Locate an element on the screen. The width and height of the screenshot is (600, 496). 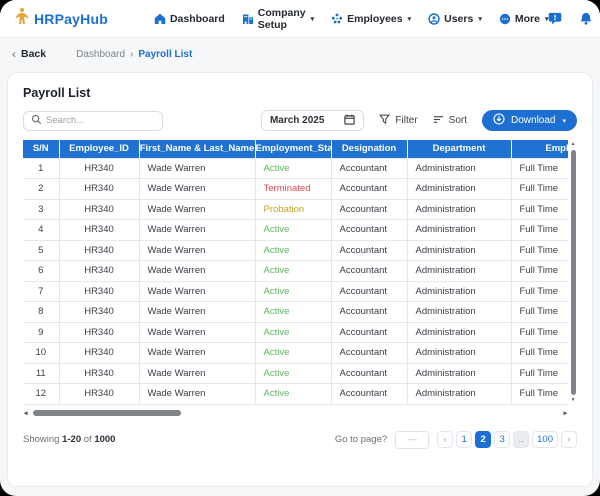
cell-sn: 2 is located at coordinates (41, 189).